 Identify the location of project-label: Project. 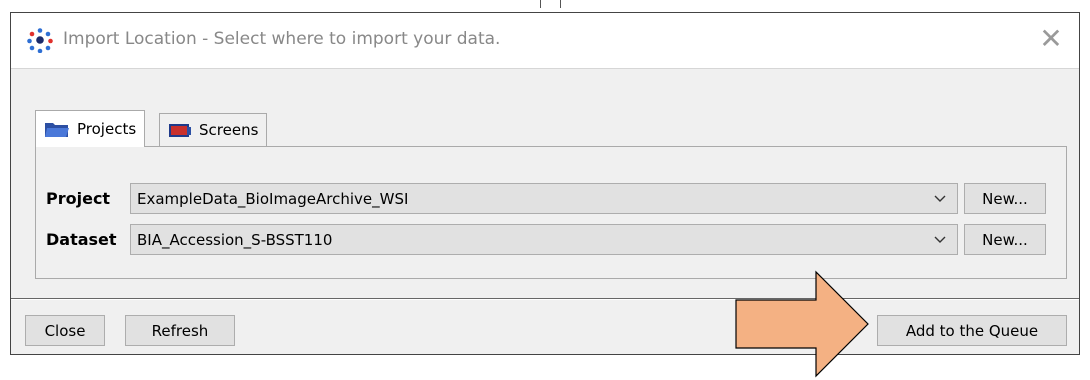
(78, 198).